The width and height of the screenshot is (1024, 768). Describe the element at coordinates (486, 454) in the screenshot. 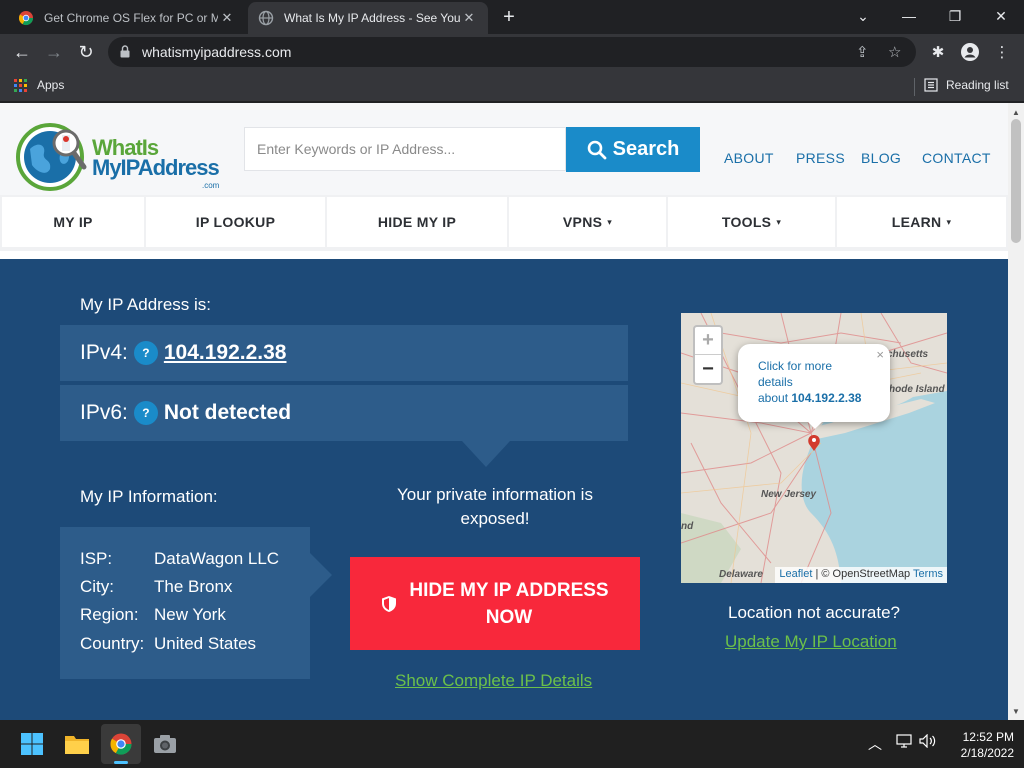

I see `callout-pointer` at that location.